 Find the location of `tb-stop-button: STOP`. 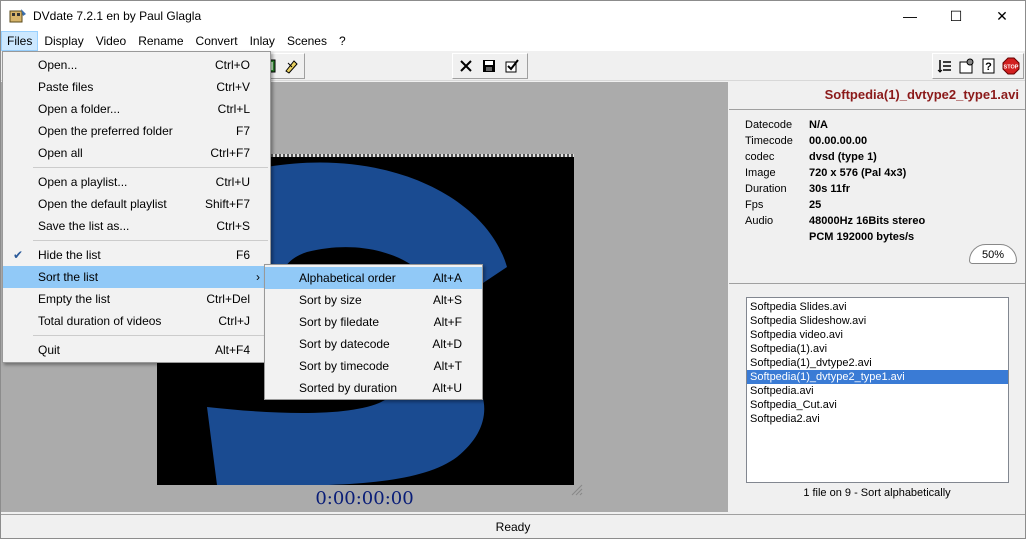

tb-stop-button: STOP is located at coordinates (1010, 66).